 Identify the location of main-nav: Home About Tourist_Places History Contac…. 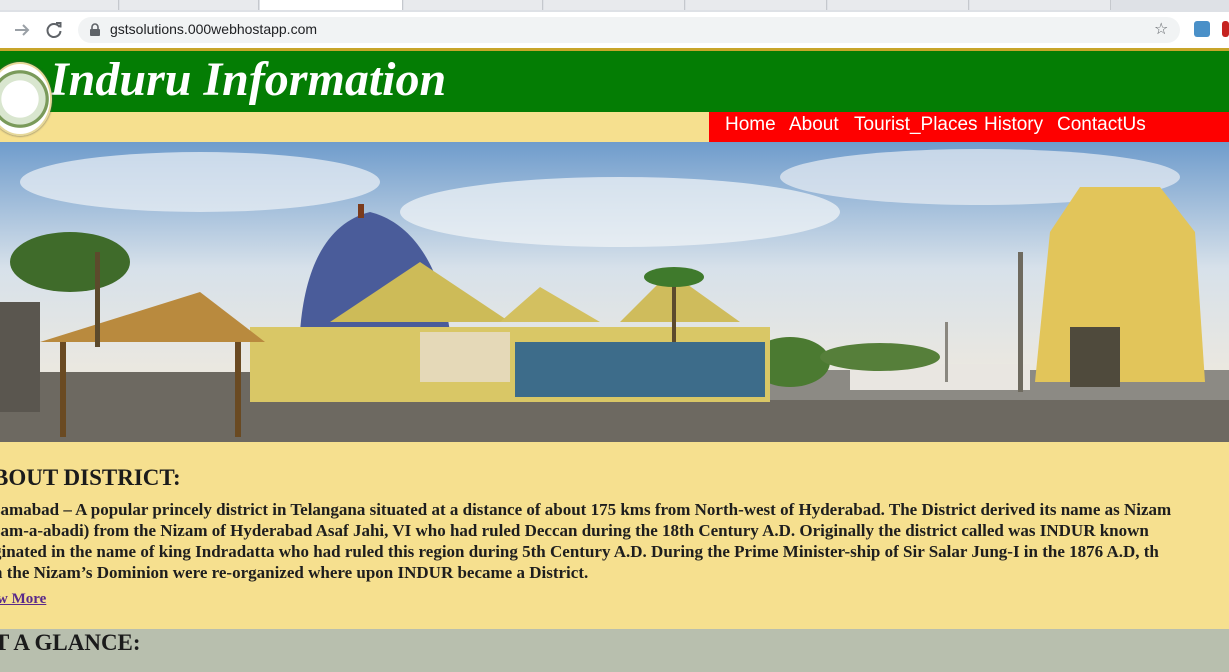
(969, 127).